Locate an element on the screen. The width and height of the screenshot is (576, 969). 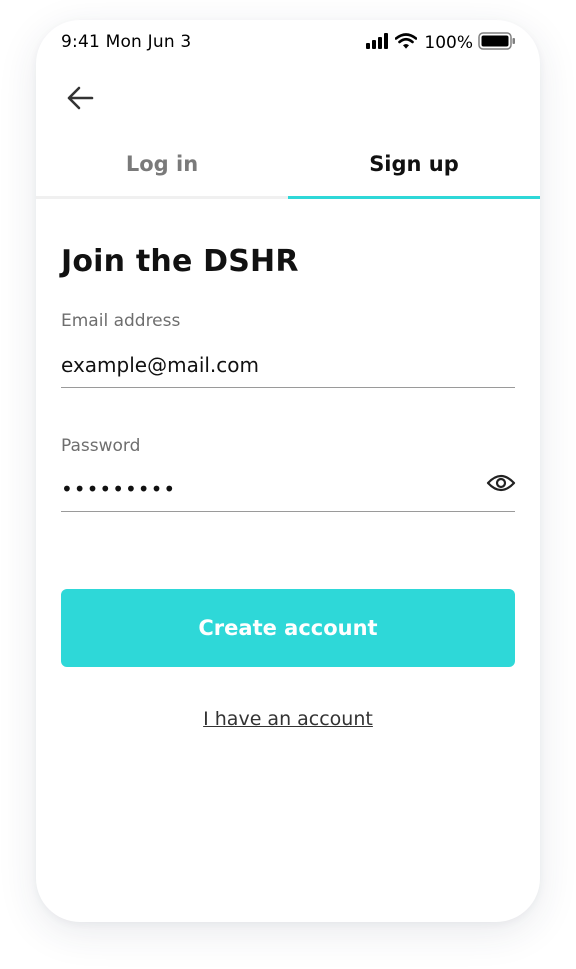
email-label: Email address is located at coordinates (121, 321).